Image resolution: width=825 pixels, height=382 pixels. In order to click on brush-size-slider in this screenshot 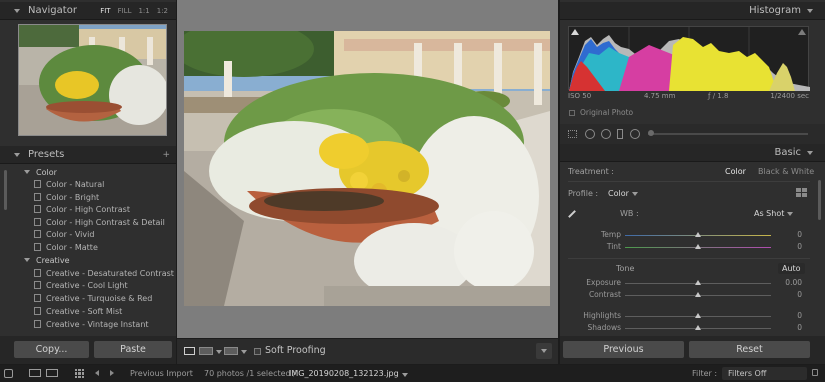, I will do `click(728, 134)`.